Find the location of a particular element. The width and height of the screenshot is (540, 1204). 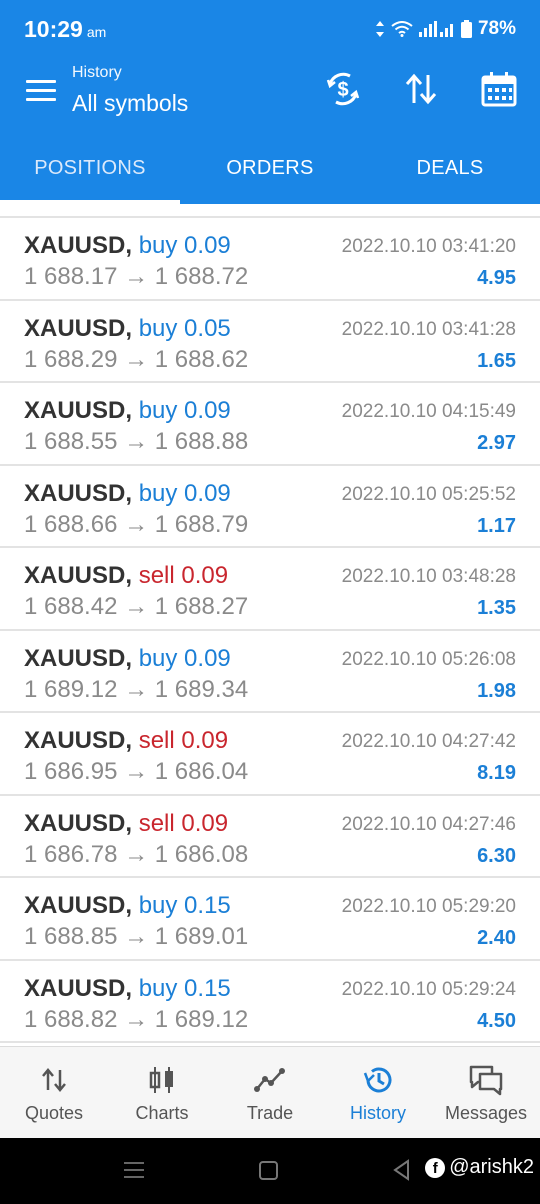

position-prices: 1 688.42 → 1 688.27 is located at coordinates (136, 607).